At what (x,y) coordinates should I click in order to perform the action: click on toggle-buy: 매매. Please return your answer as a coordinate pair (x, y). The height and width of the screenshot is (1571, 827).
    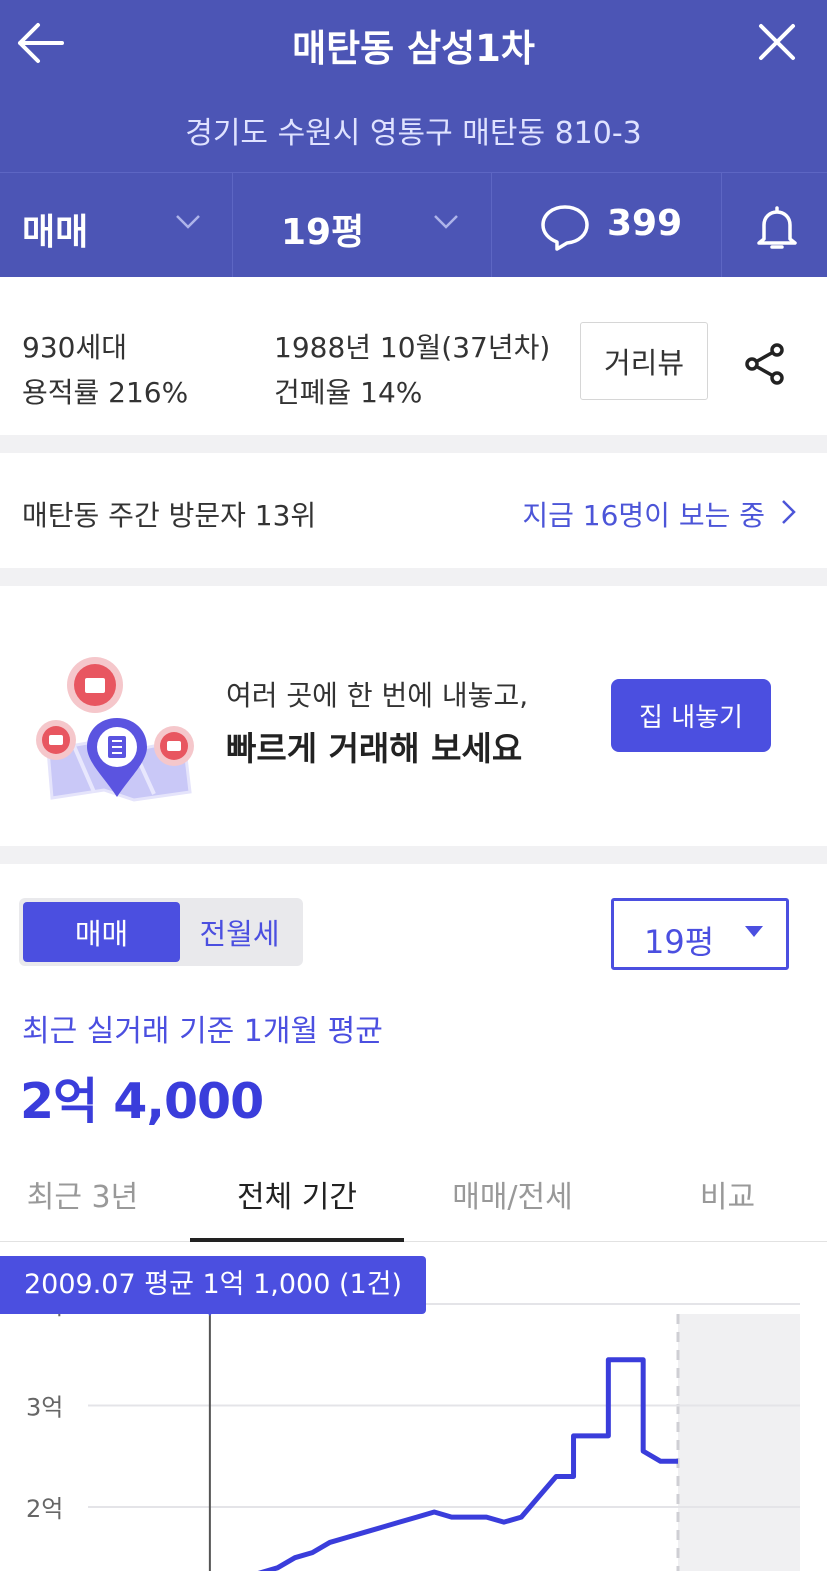
    Looking at the image, I should click on (101, 932).